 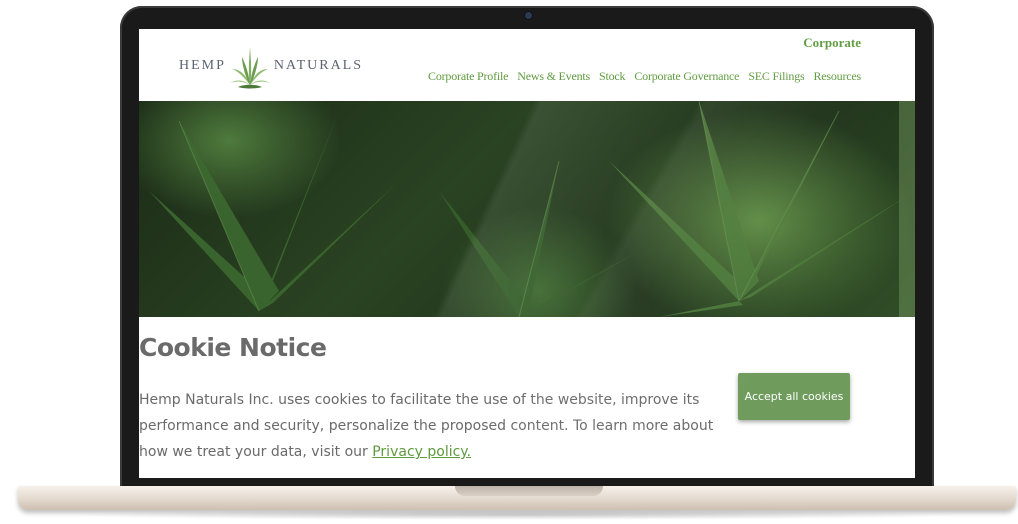 I want to click on accept-all-cookies-button: Accept all cookies, so click(x=794, y=396).